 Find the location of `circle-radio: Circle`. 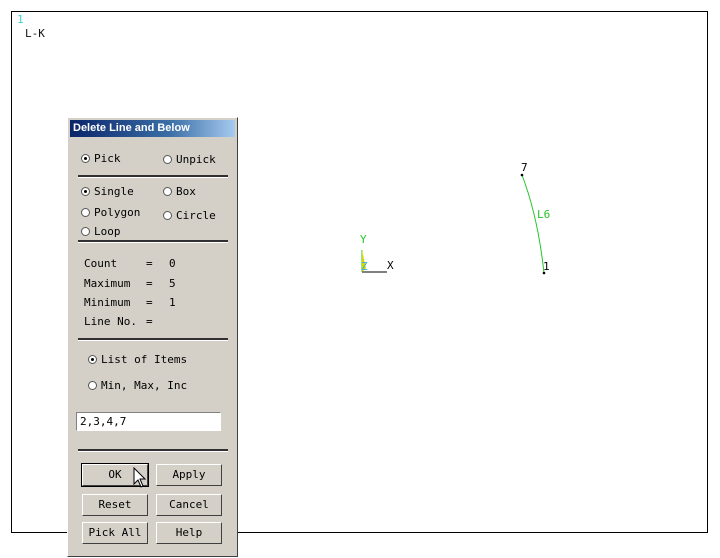

circle-radio: Circle is located at coordinates (189, 215).